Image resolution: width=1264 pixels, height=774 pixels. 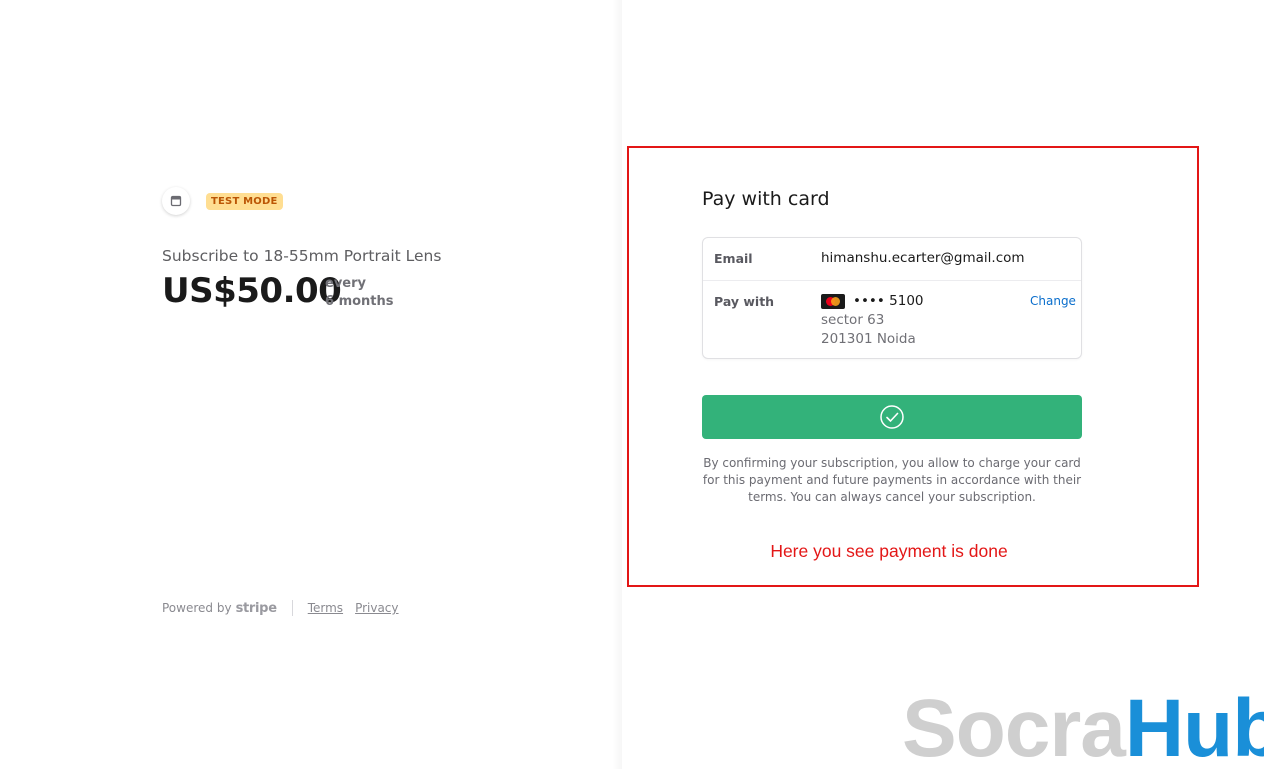 I want to click on billing-period-line2: 6 months, so click(x=359, y=301).